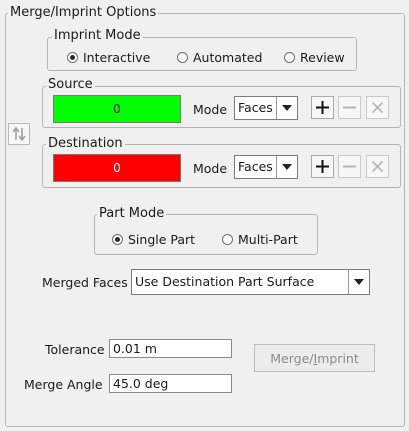 Image resolution: width=409 pixels, height=431 pixels. I want to click on source-selection-count: 0, so click(117, 109).